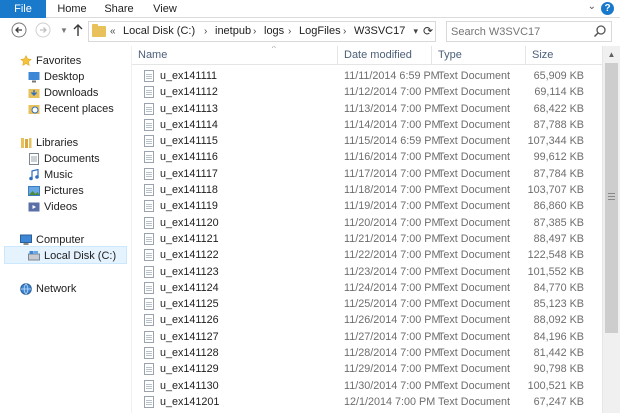  I want to click on search-input, so click(517, 31).